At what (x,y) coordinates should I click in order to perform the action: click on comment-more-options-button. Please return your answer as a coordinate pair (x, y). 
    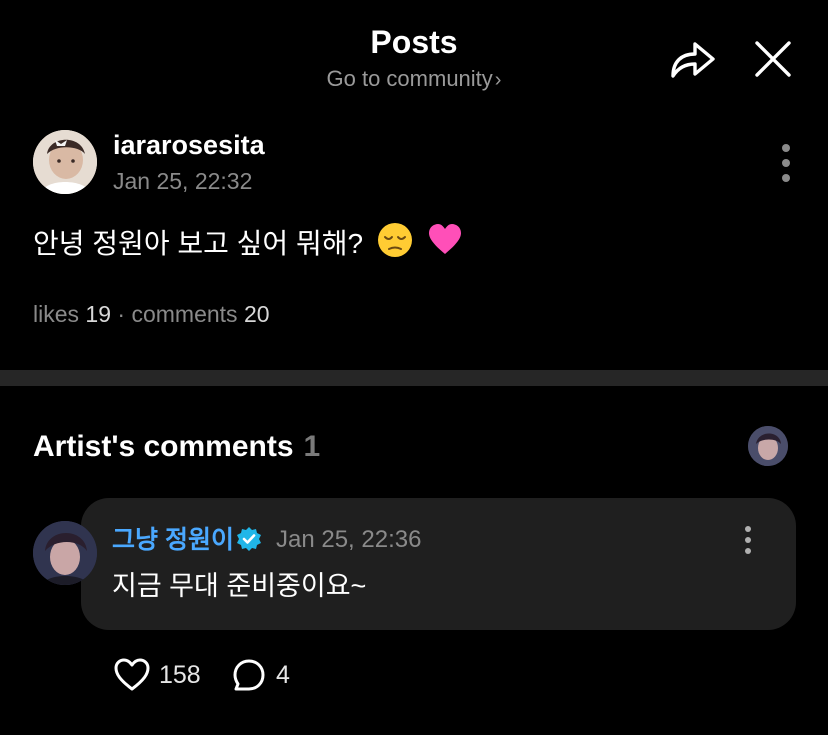
    Looking at the image, I should click on (748, 540).